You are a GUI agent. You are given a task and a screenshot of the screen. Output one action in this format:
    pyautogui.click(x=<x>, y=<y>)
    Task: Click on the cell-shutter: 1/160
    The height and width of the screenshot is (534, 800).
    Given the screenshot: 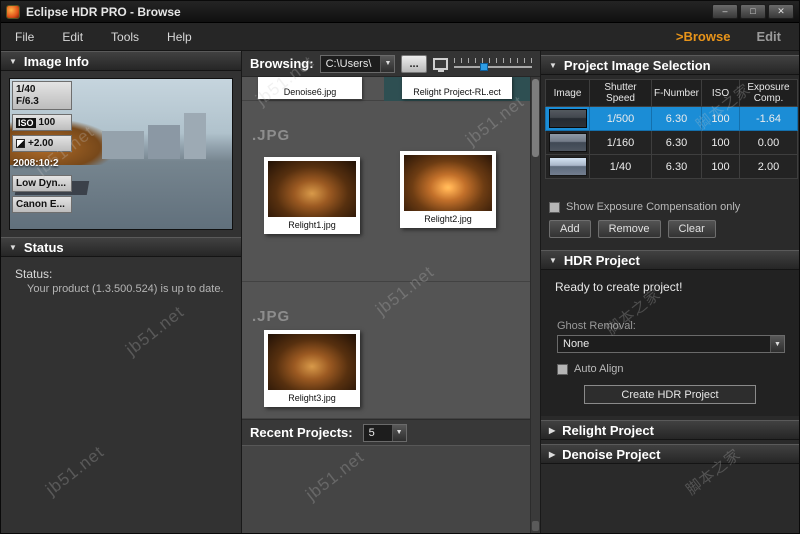 What is the action you would take?
    pyautogui.click(x=620, y=142)
    